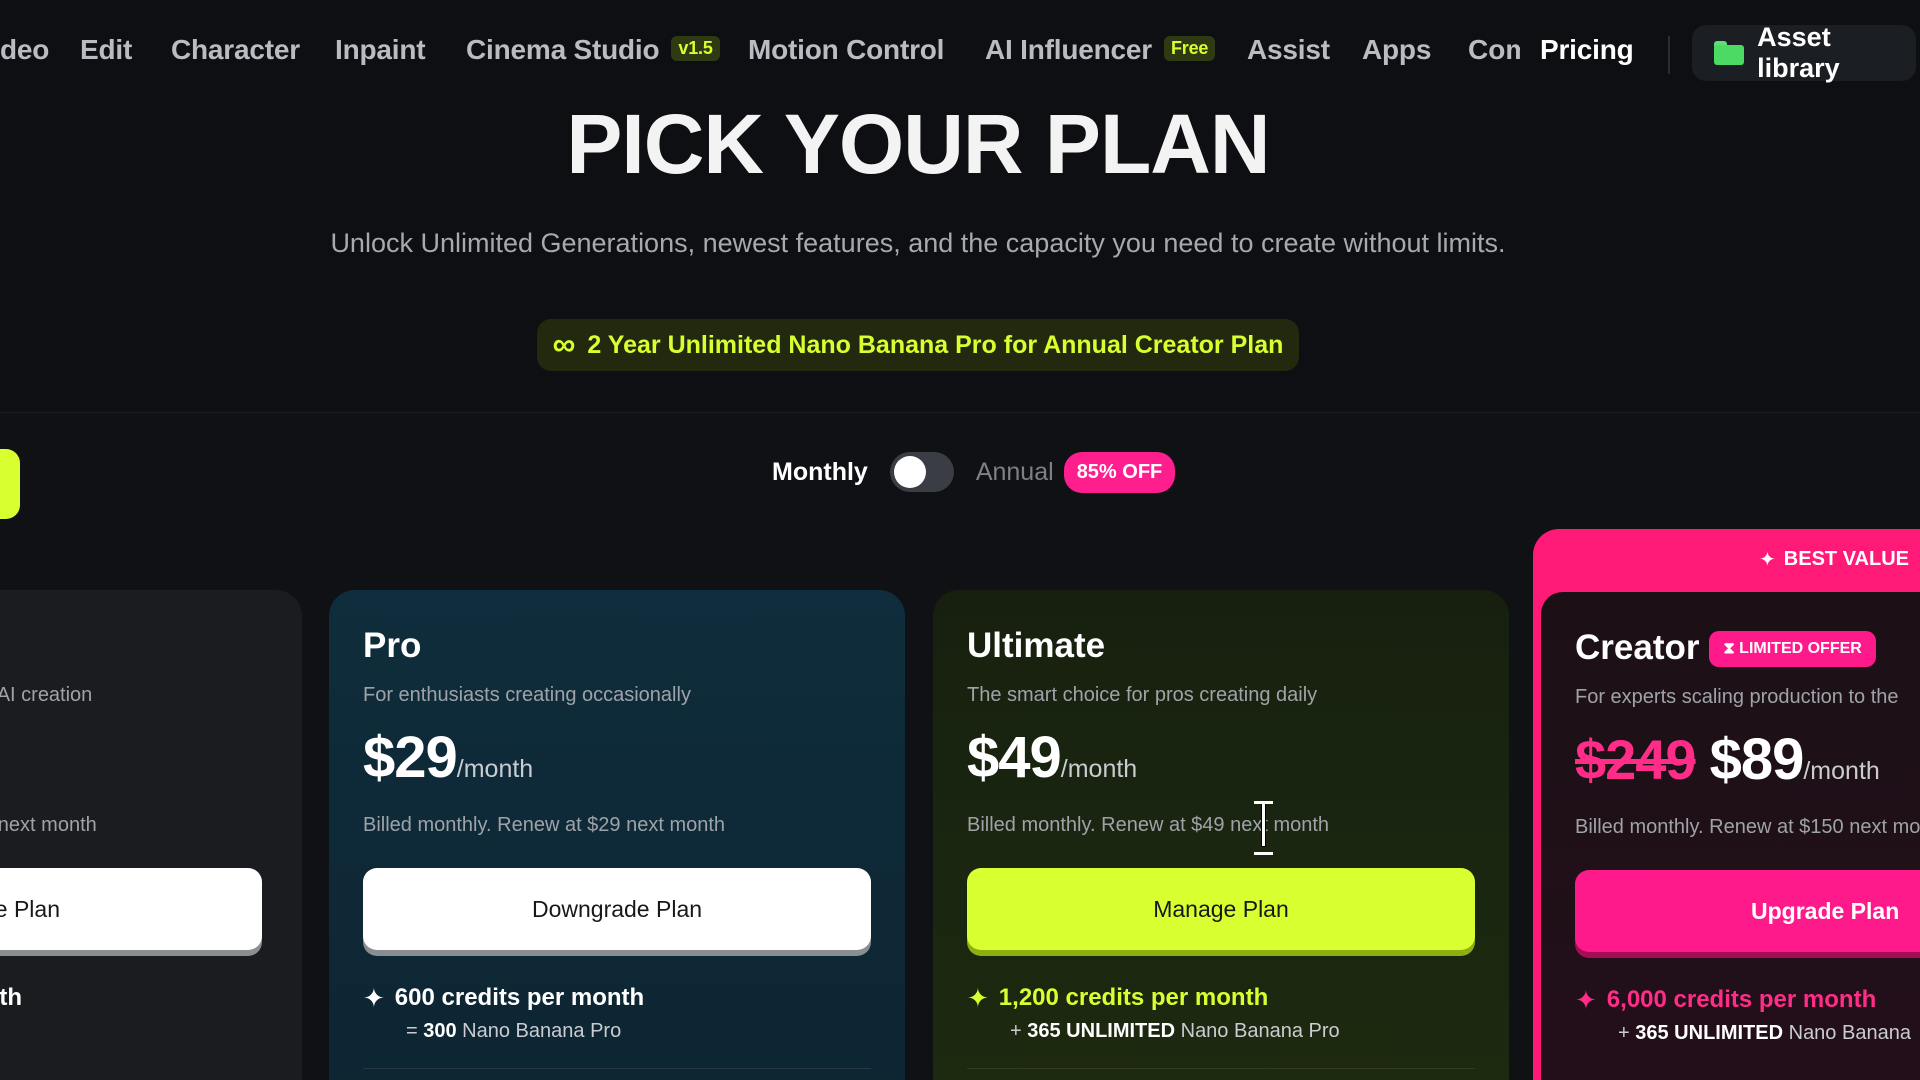 The height and width of the screenshot is (1080, 1920). I want to click on nav-item-apps: Apps, so click(1396, 50).